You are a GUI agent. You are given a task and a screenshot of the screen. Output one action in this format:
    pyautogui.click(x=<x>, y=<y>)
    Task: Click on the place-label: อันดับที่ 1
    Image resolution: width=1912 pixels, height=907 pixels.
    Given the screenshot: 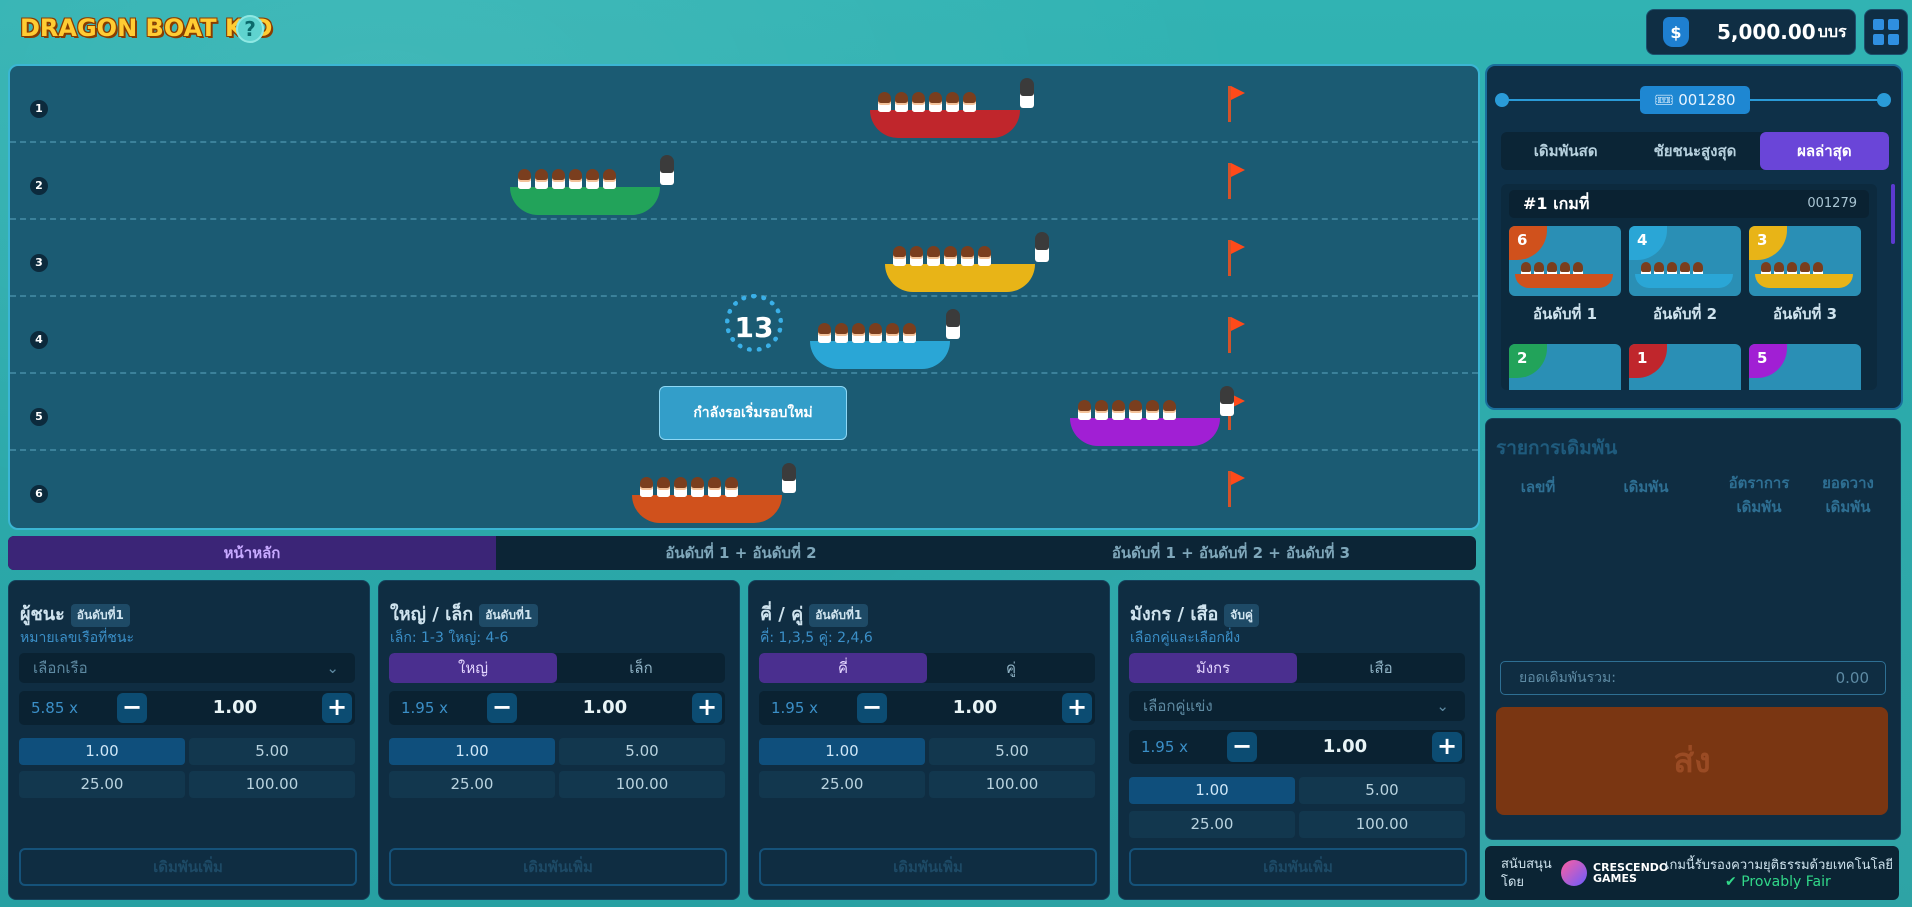 What is the action you would take?
    pyautogui.click(x=1565, y=314)
    